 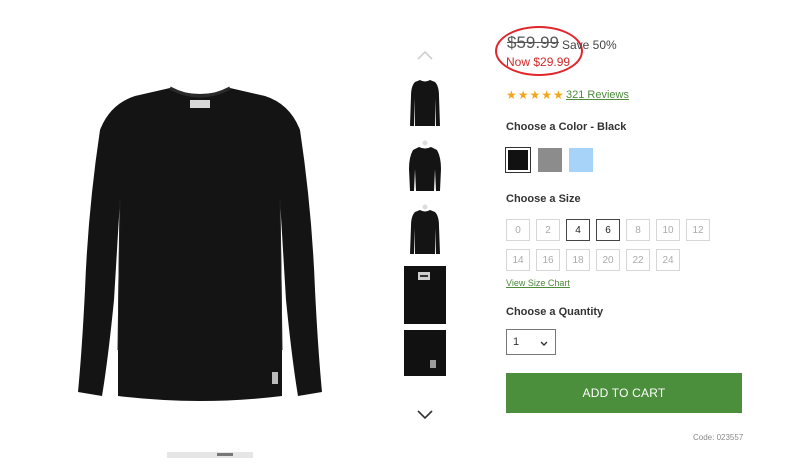 What do you see at coordinates (638, 260) in the screenshot?
I see `size-option-22: 22` at bounding box center [638, 260].